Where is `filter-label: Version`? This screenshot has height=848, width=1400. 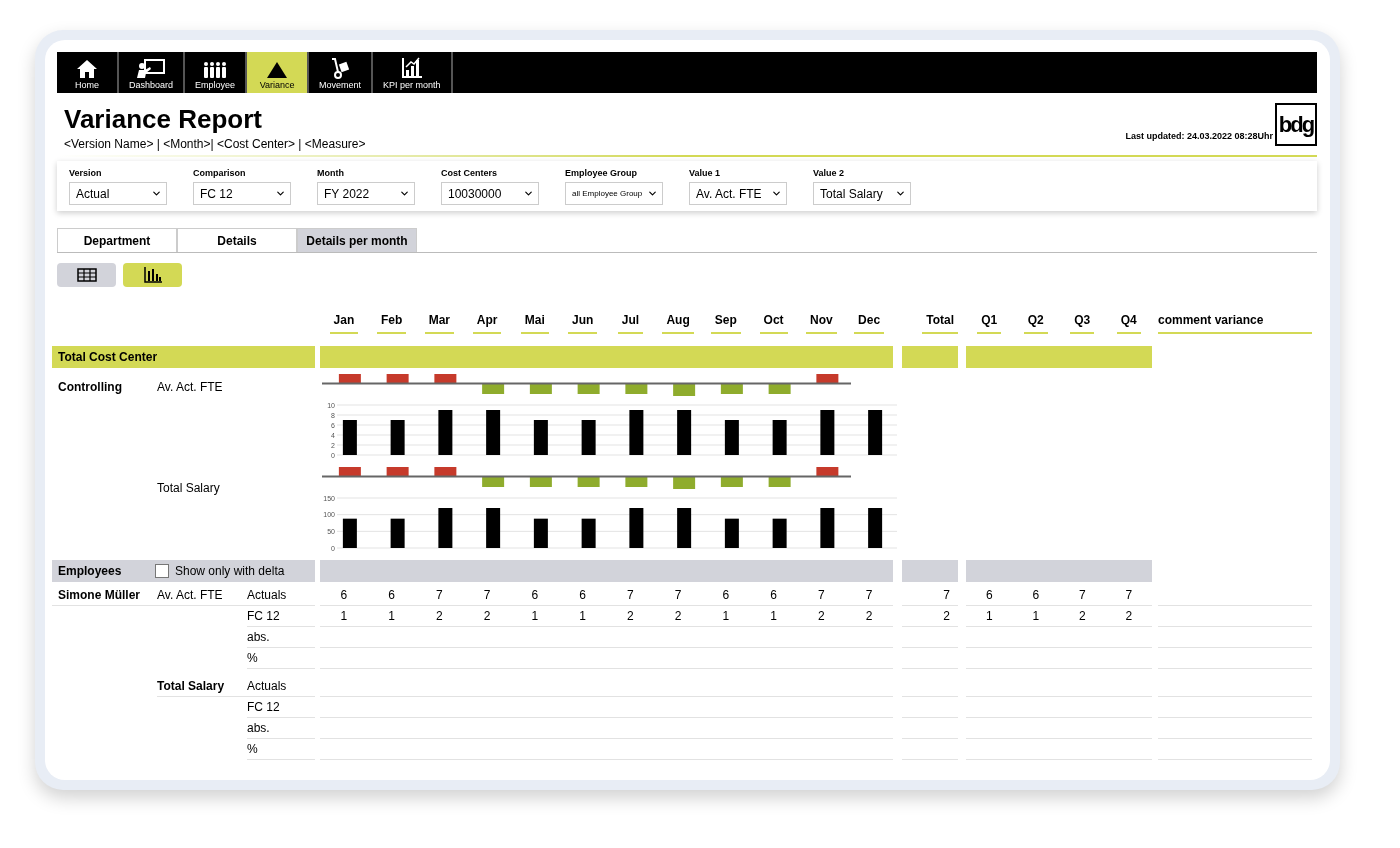
filter-label: Version is located at coordinates (86, 173).